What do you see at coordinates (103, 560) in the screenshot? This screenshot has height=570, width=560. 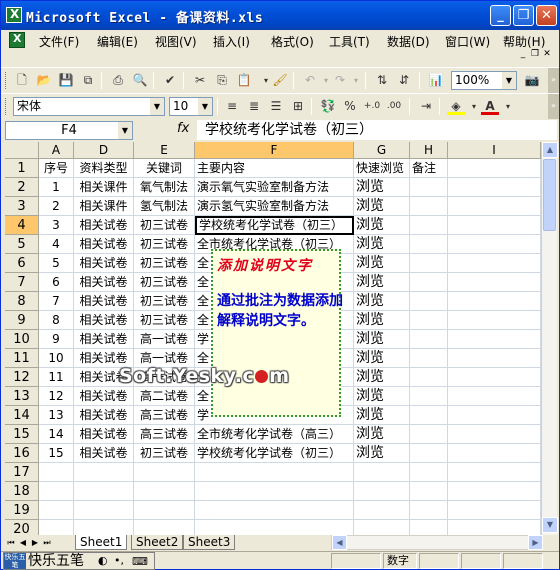 I see `half-width-icon: ◐` at bounding box center [103, 560].